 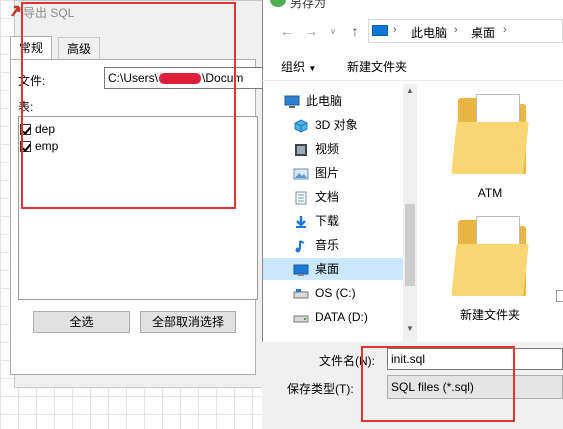 What do you see at coordinates (336, 125) in the screenshot?
I see `nav-label: 3D 对象` at bounding box center [336, 125].